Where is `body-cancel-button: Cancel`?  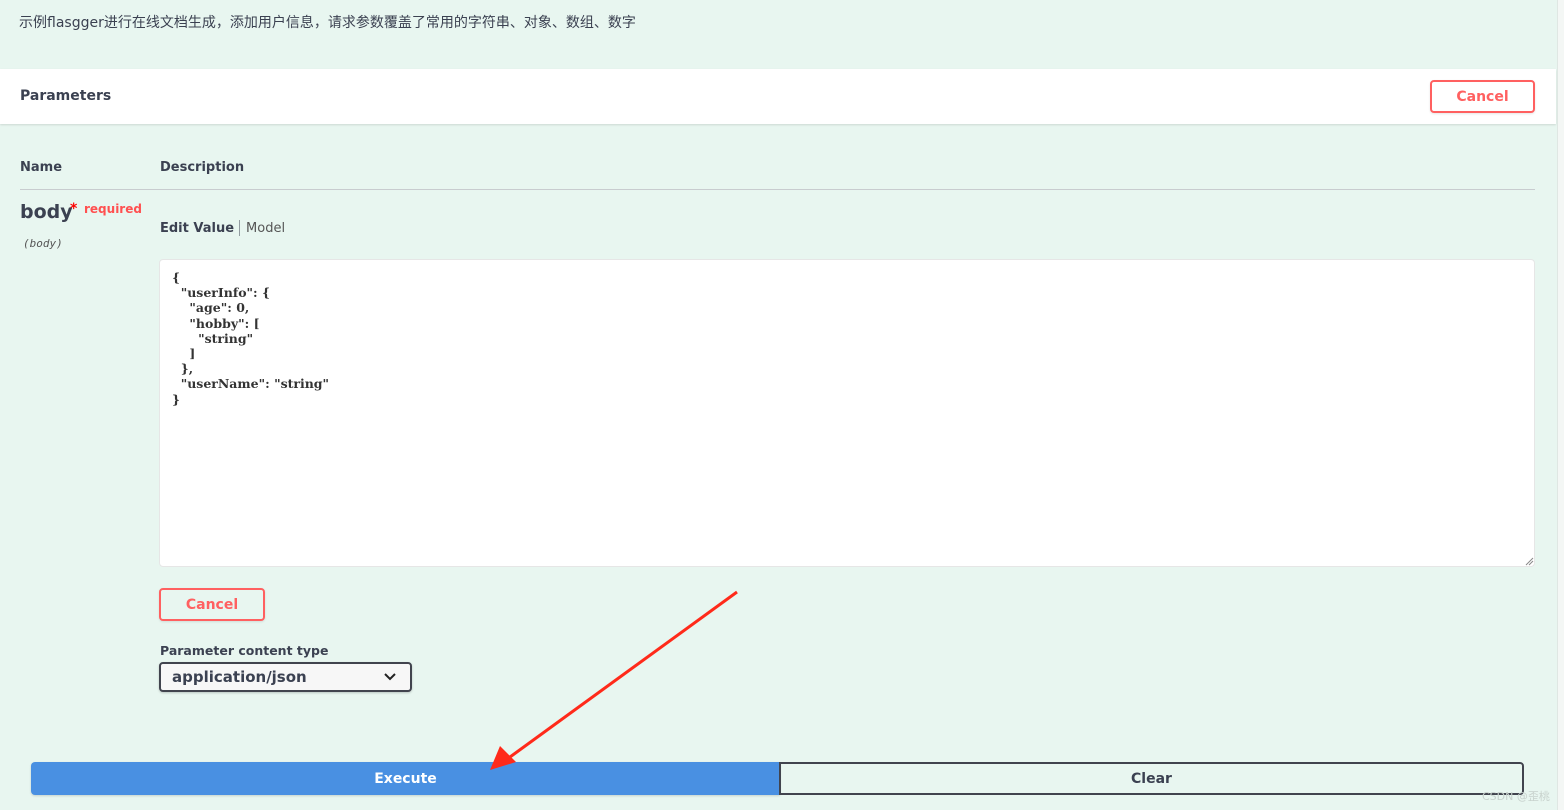
body-cancel-button: Cancel is located at coordinates (212, 604).